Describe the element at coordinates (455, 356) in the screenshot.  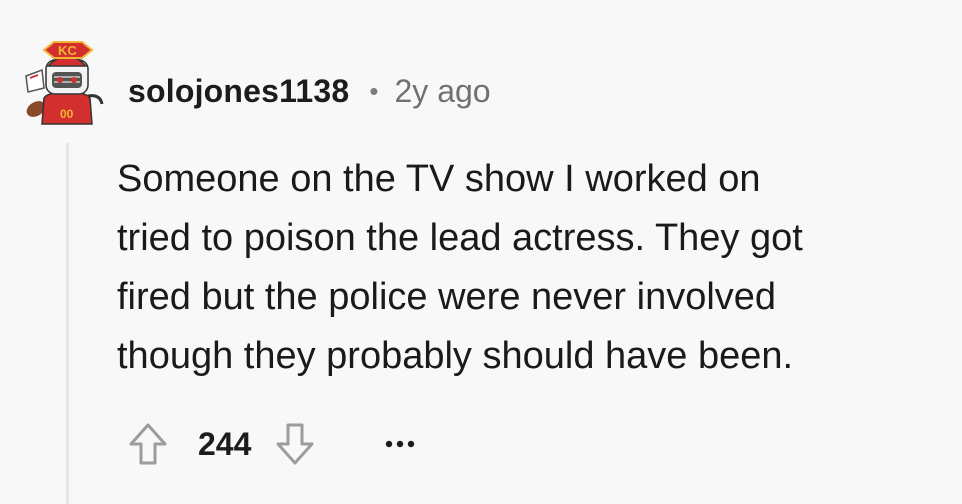
I see `comment-body-line: though they probably should have been.` at that location.